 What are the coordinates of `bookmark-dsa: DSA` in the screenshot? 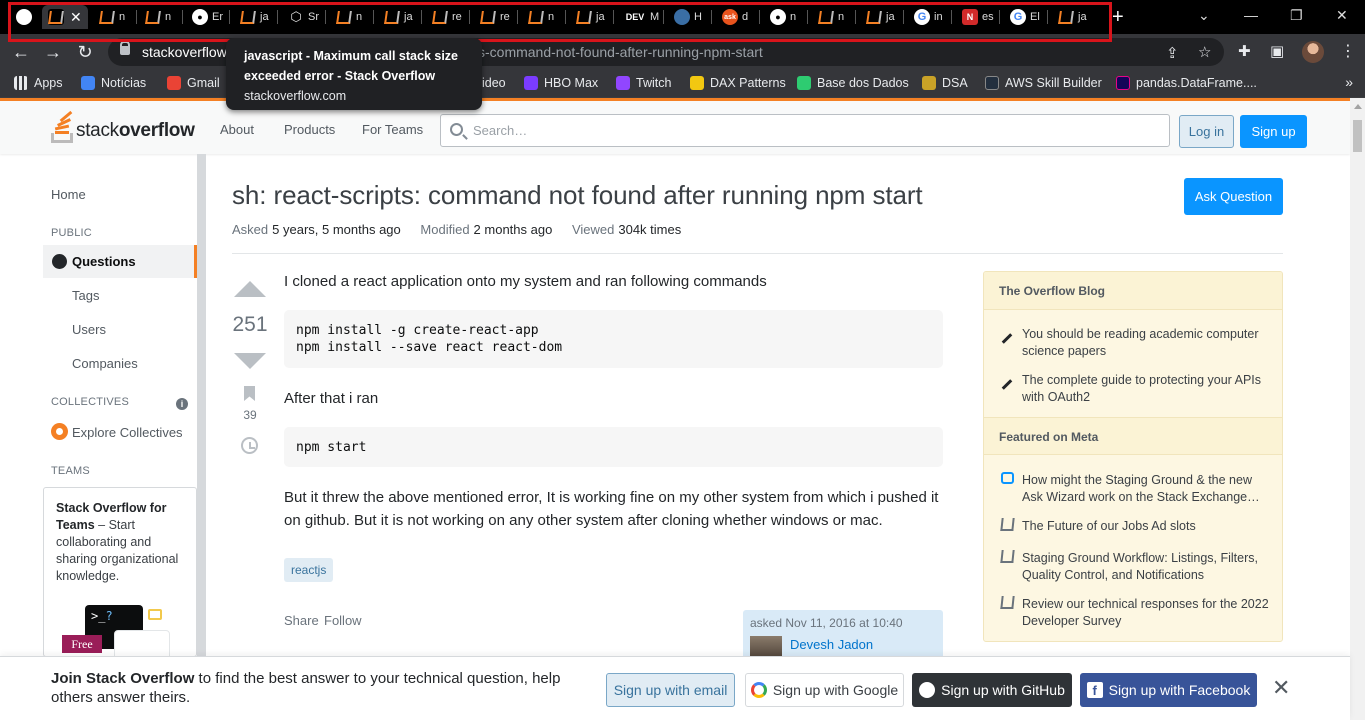 It's located at (945, 83).